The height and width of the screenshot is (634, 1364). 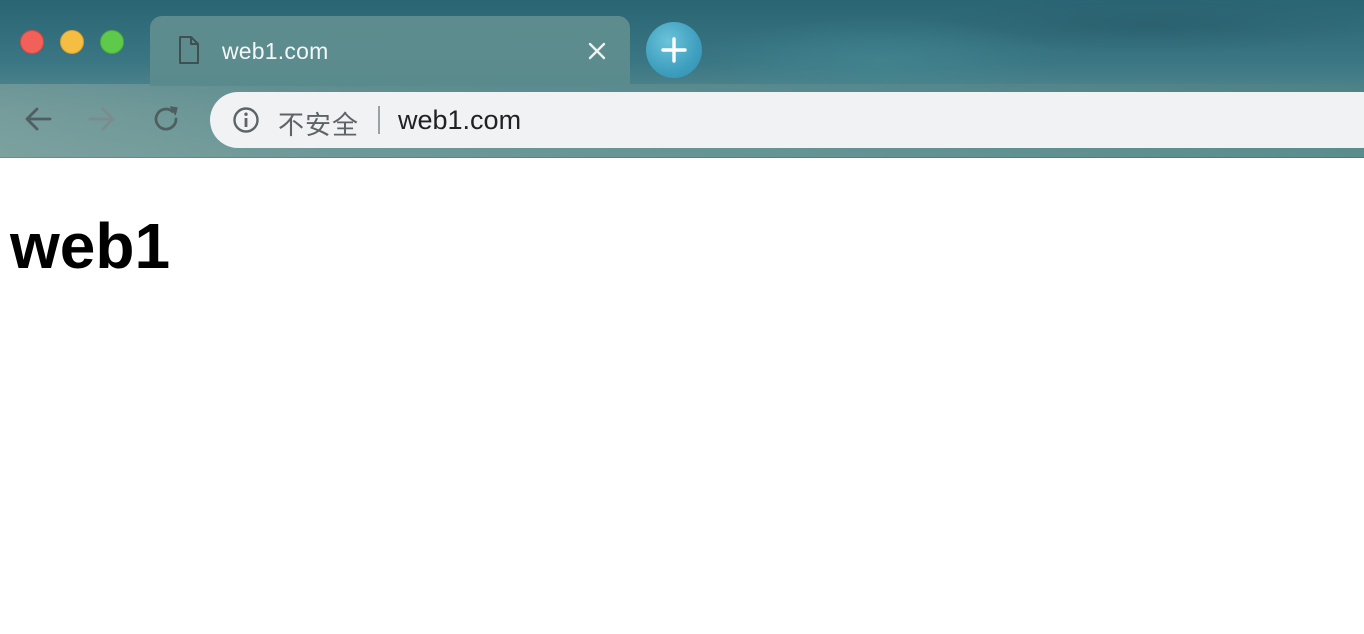 I want to click on minimize-window-button, so click(x=72, y=42).